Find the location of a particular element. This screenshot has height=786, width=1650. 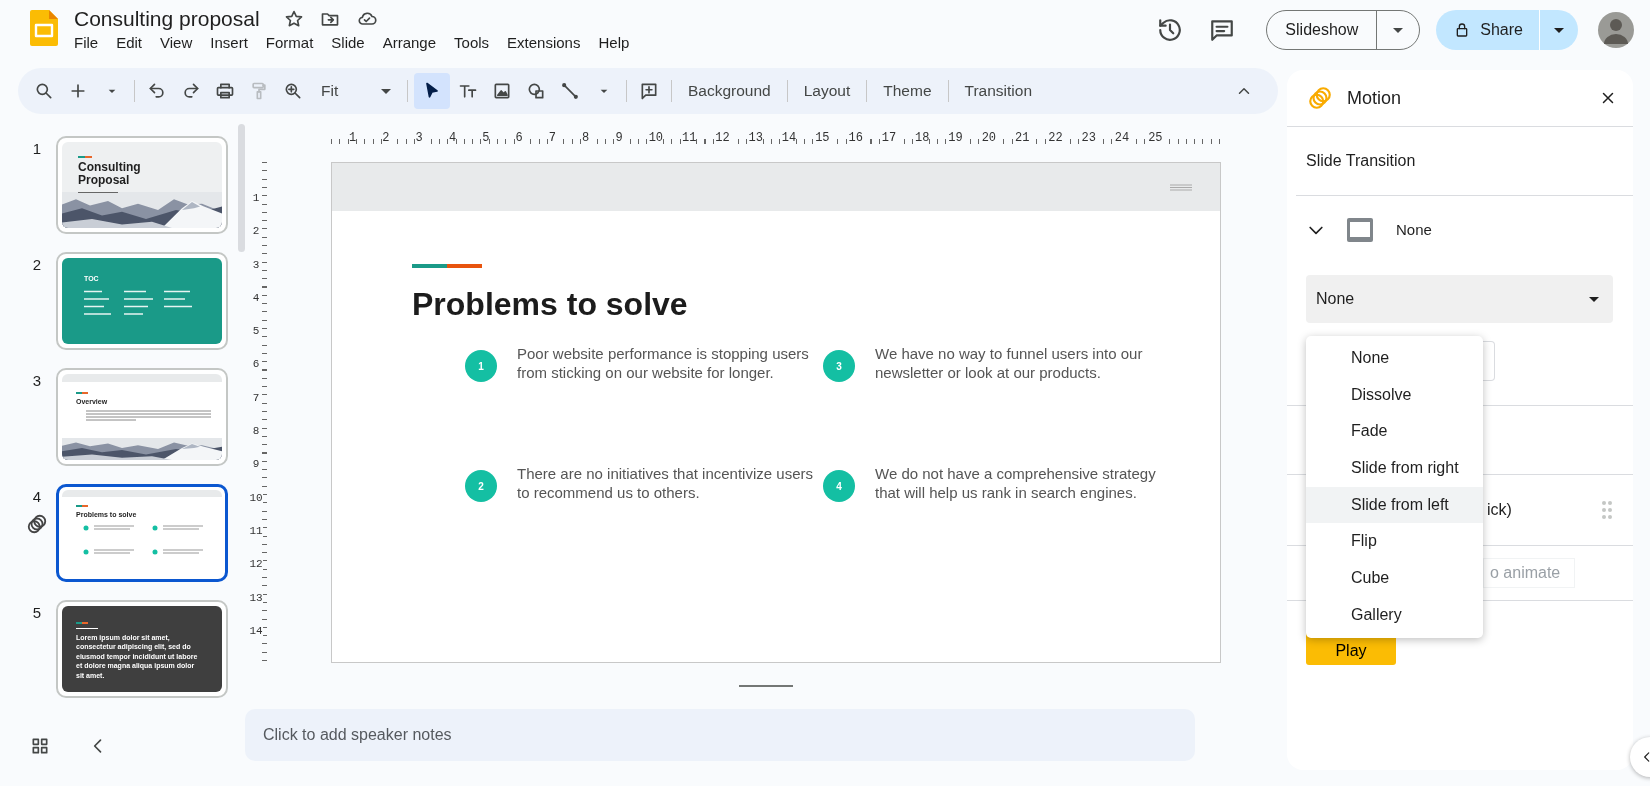

speaker-notes-field: Click to add speaker notes is located at coordinates (720, 735).